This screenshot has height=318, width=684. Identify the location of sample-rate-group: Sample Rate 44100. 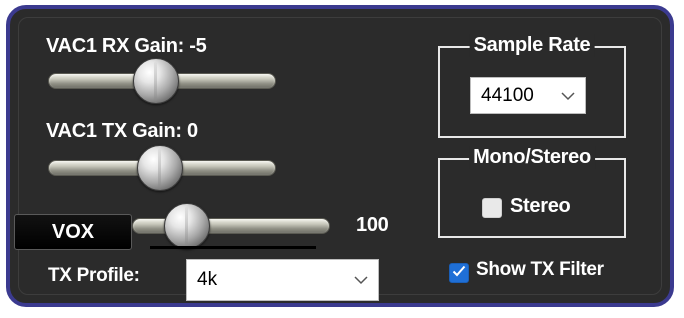
(532, 86).